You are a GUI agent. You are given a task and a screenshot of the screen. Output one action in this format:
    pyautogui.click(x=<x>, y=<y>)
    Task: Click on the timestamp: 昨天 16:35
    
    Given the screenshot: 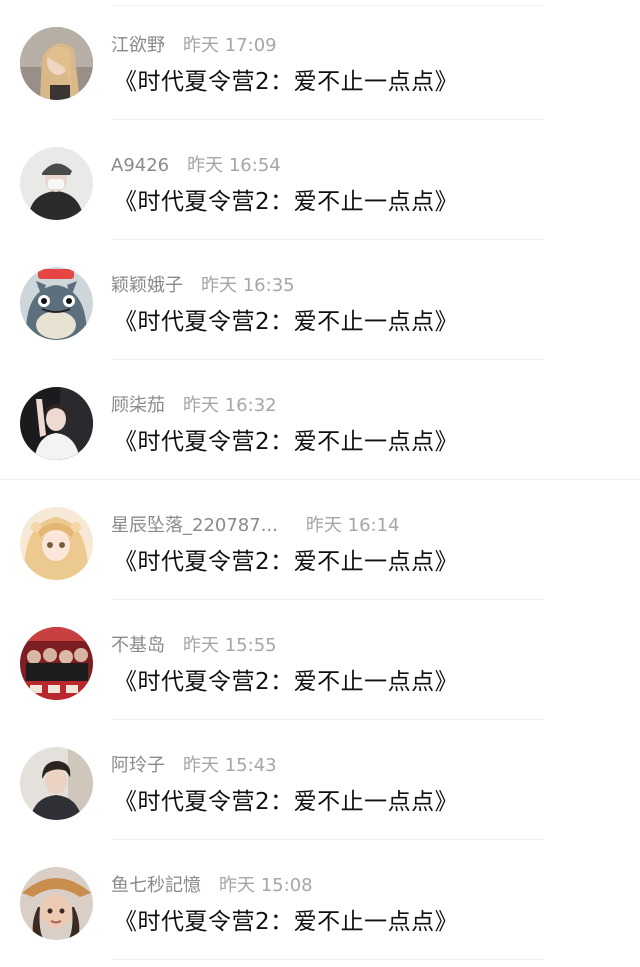 What is the action you would take?
    pyautogui.click(x=248, y=285)
    